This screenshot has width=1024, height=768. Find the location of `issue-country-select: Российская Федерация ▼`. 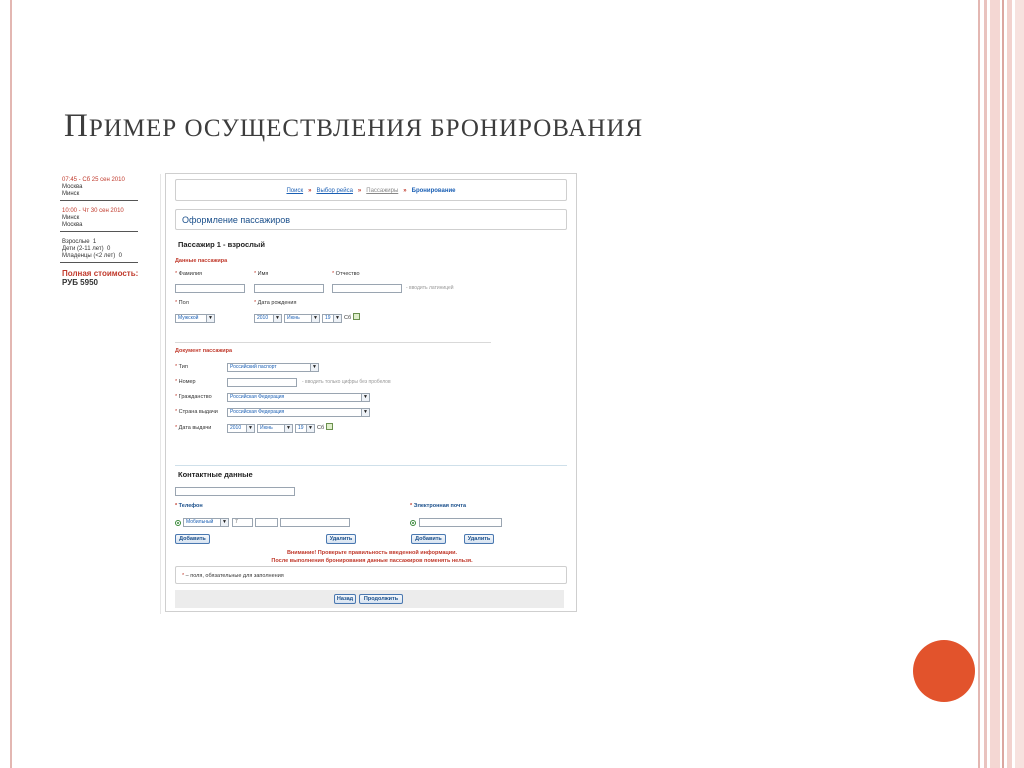

issue-country-select: Российская Федерация ▼ is located at coordinates (298, 412).